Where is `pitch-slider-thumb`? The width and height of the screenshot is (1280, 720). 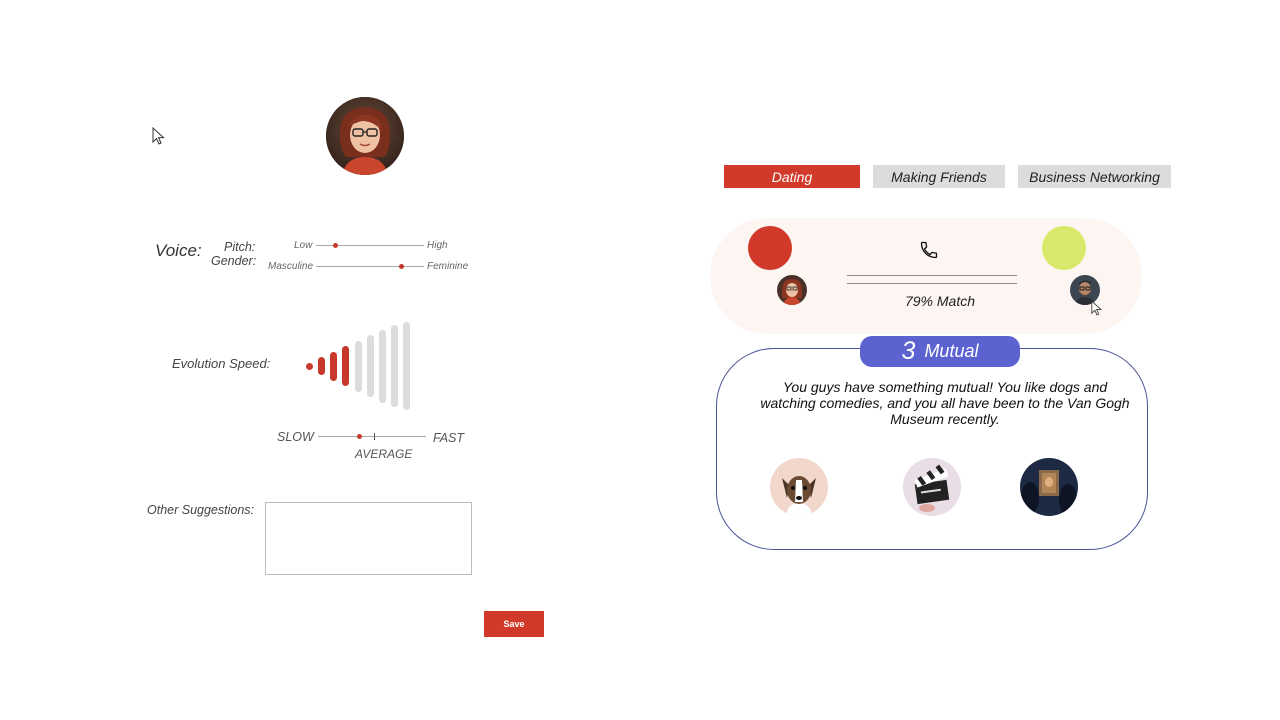 pitch-slider-thumb is located at coordinates (335, 245).